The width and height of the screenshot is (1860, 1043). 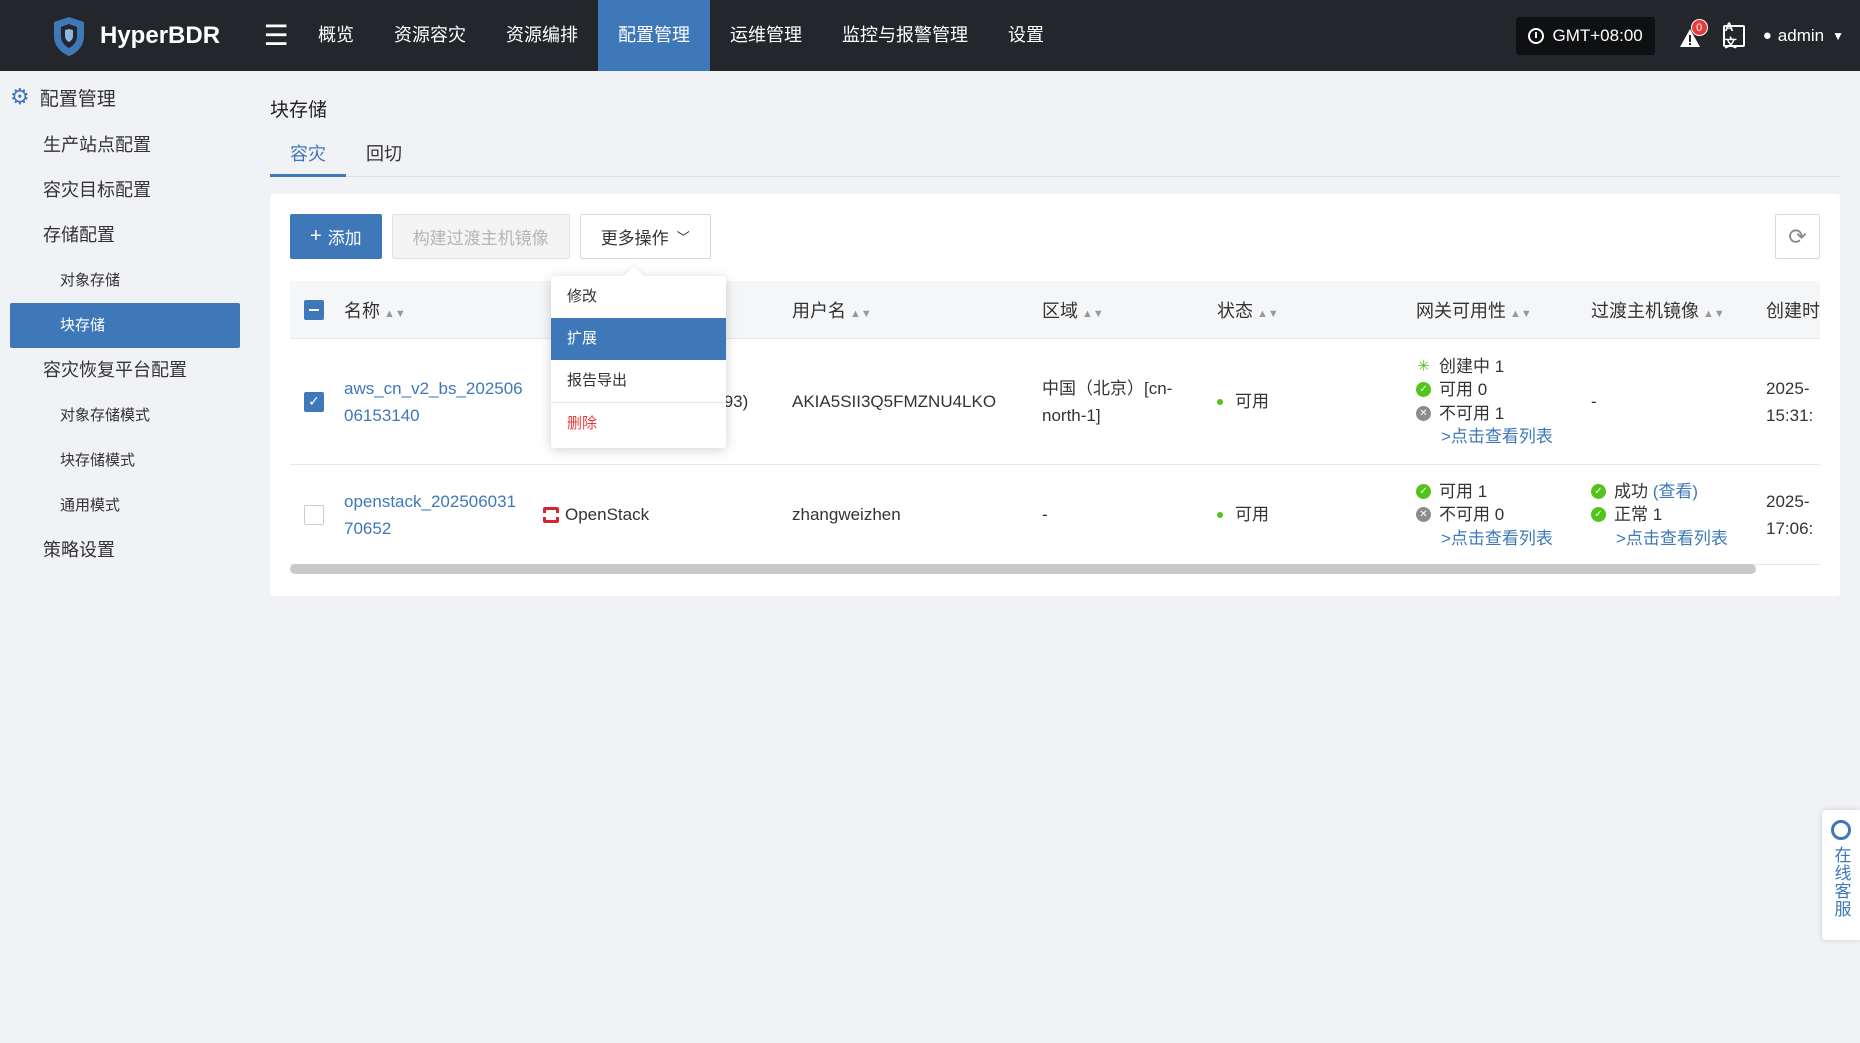 I want to click on more-actions-label: 更多操作, so click(x=634, y=238).